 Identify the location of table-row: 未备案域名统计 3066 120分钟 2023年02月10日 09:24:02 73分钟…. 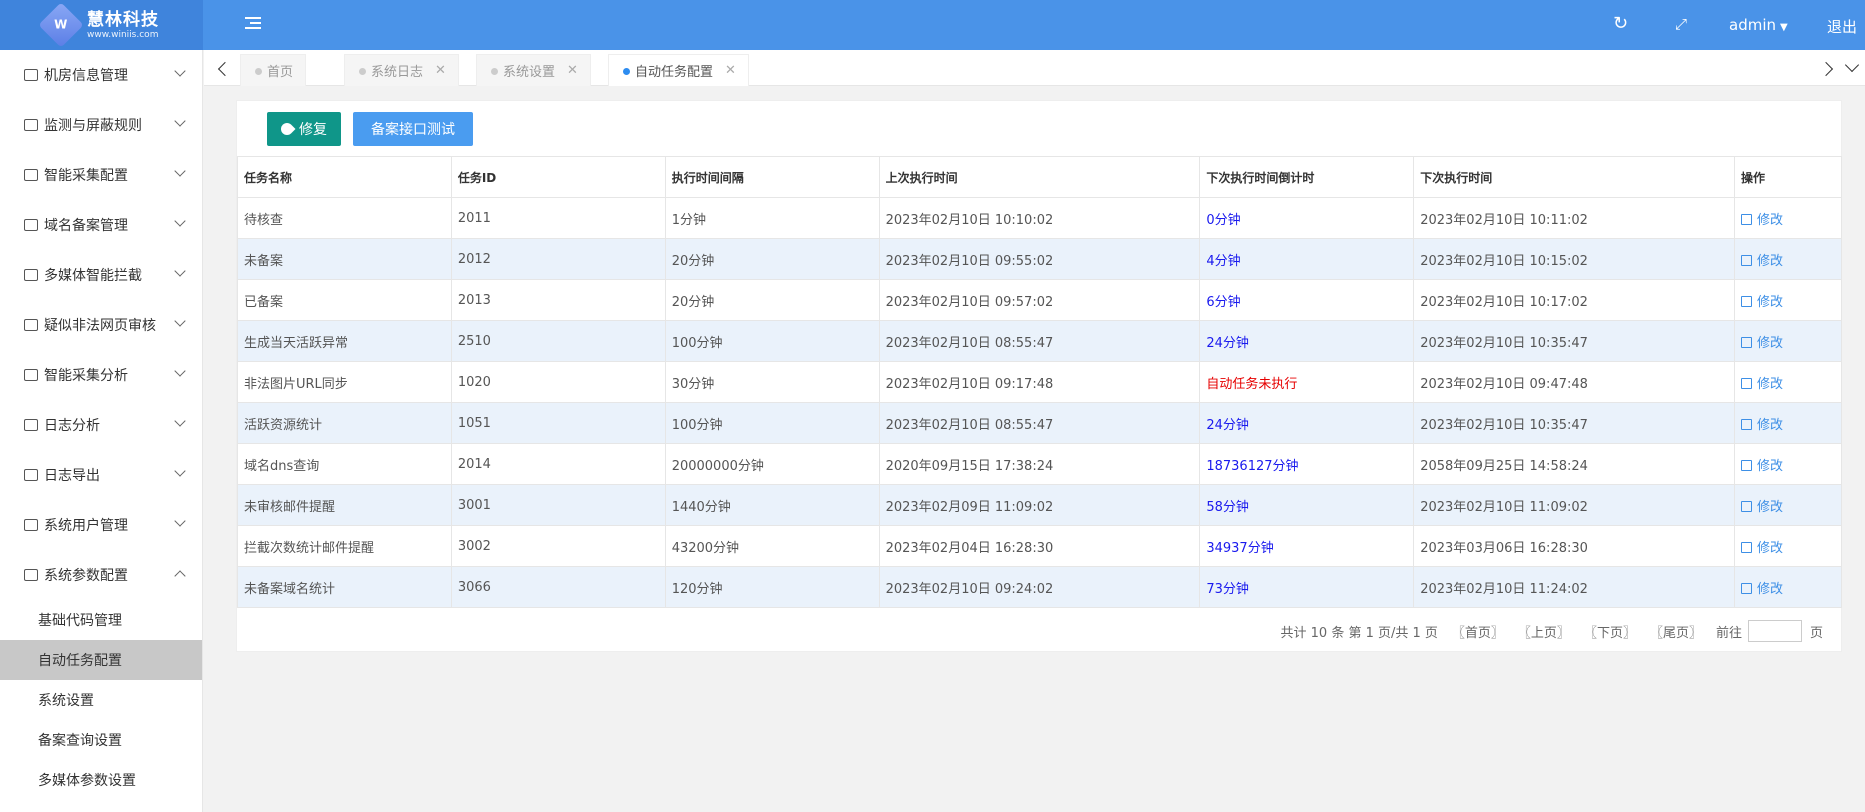
(1039, 587).